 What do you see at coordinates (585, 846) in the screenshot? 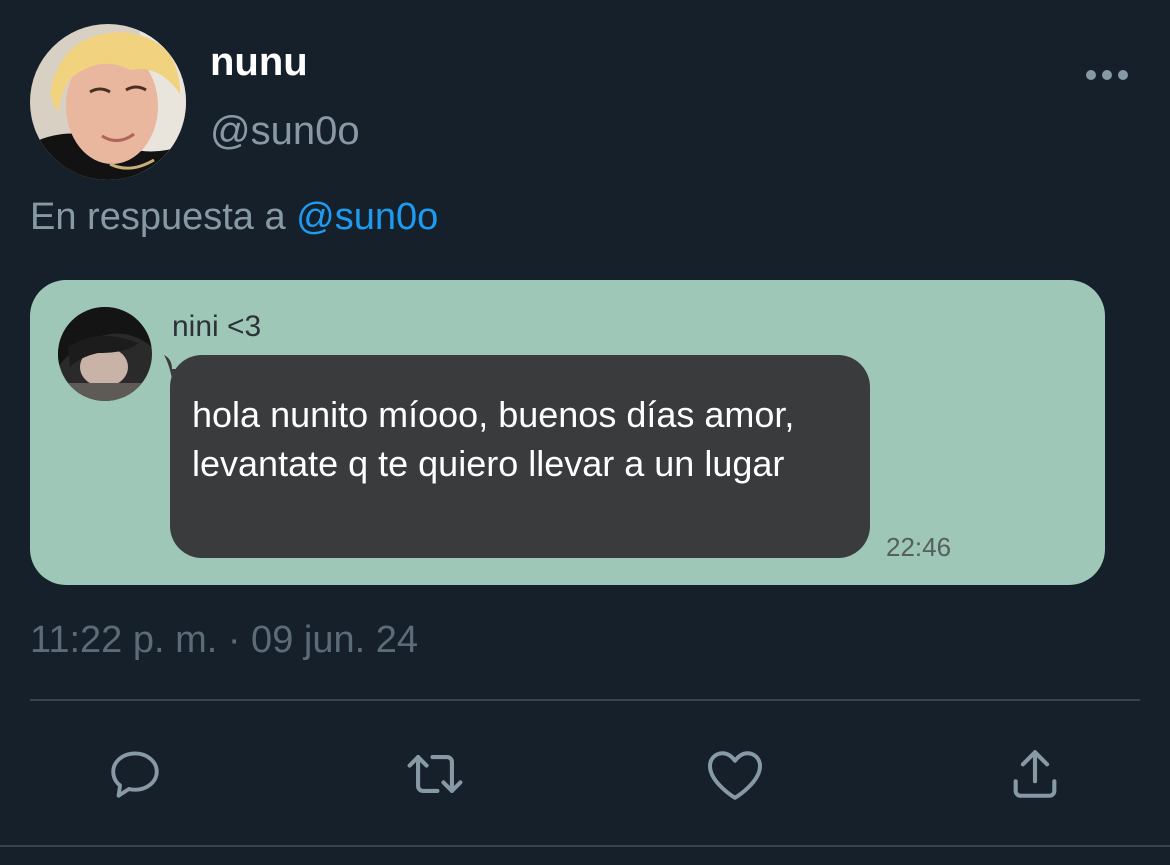
I see `divider-bottom` at bounding box center [585, 846].